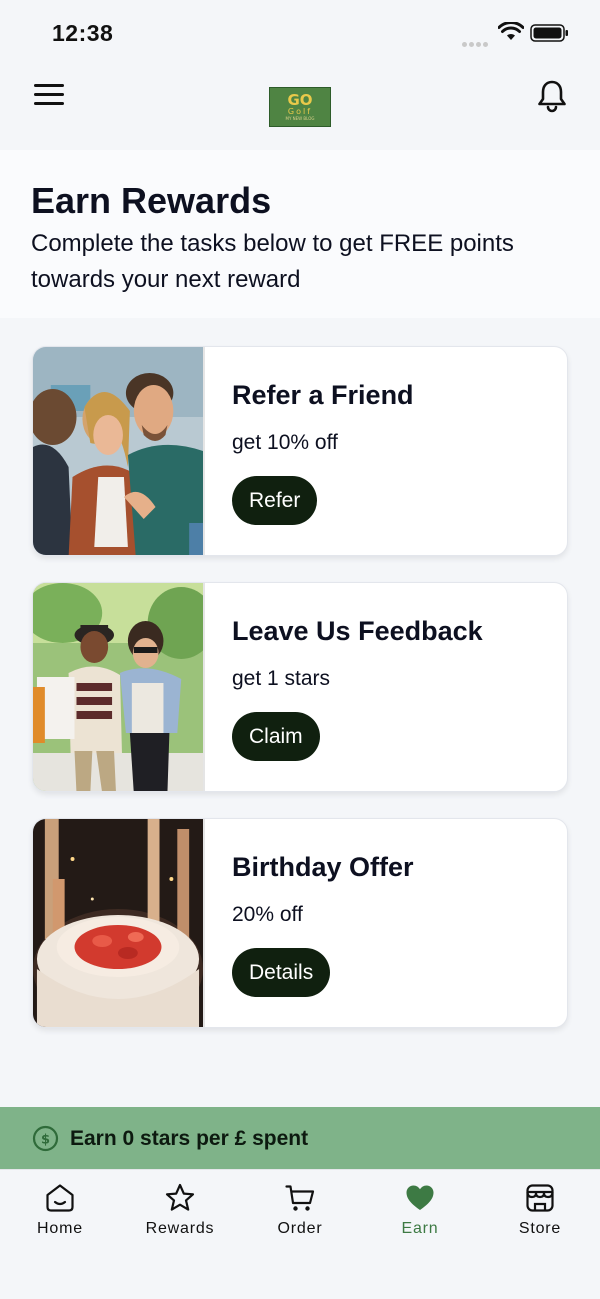 This screenshot has height=1299, width=600. I want to click on tab-home: Home, so click(60, 1217).